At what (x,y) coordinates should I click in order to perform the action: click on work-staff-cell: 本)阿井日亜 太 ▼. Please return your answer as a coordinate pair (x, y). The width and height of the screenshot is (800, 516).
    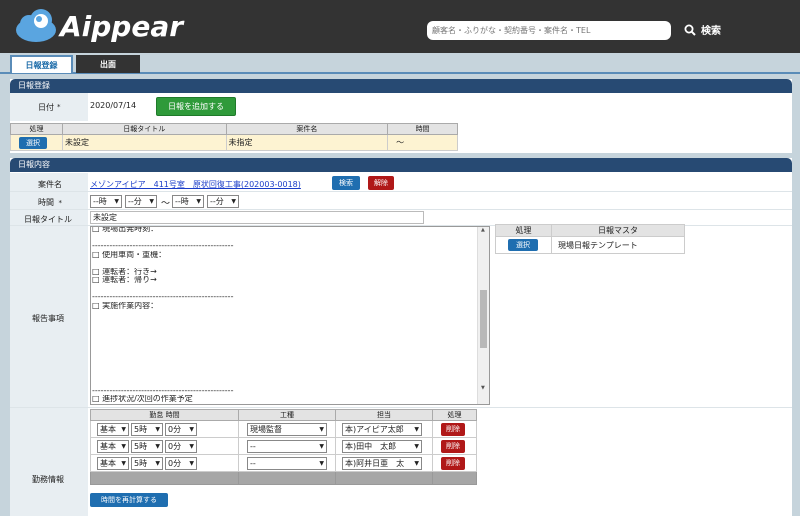
    Looking at the image, I should click on (384, 463).